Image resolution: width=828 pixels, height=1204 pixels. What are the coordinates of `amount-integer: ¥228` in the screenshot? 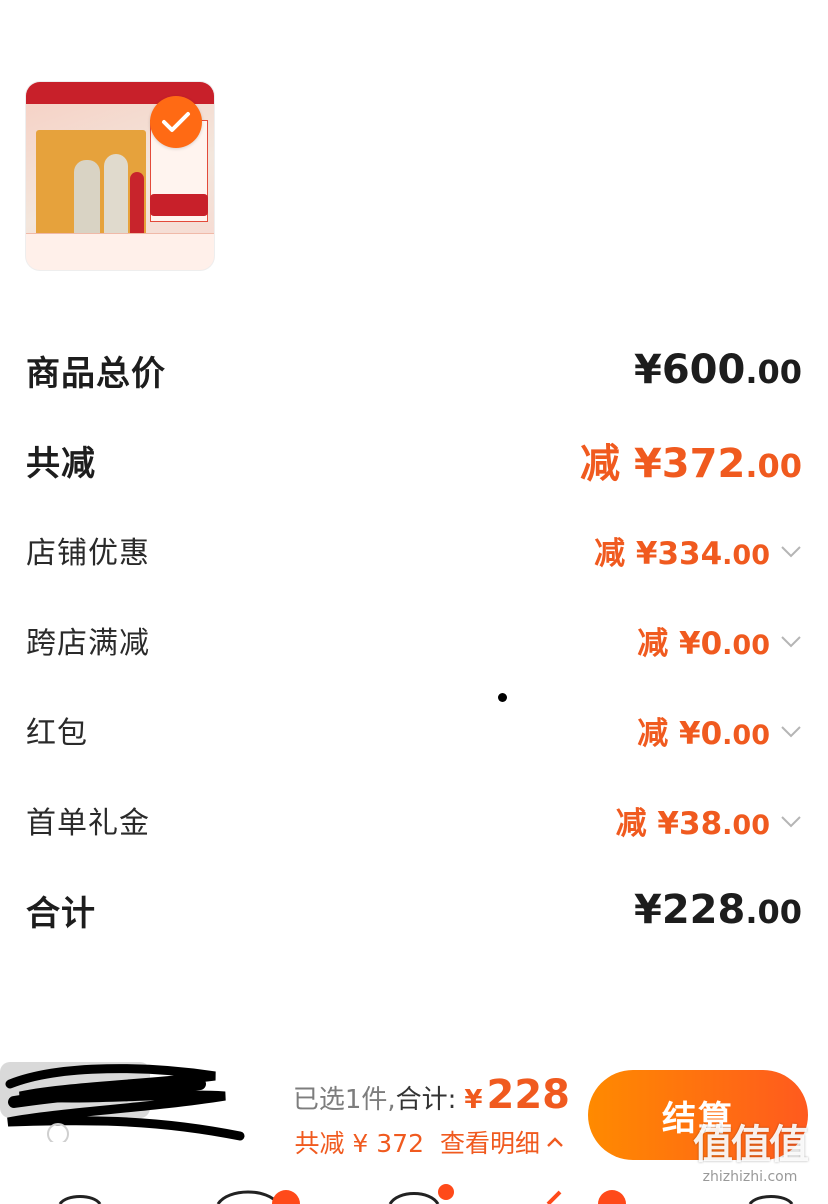 It's located at (689, 910).